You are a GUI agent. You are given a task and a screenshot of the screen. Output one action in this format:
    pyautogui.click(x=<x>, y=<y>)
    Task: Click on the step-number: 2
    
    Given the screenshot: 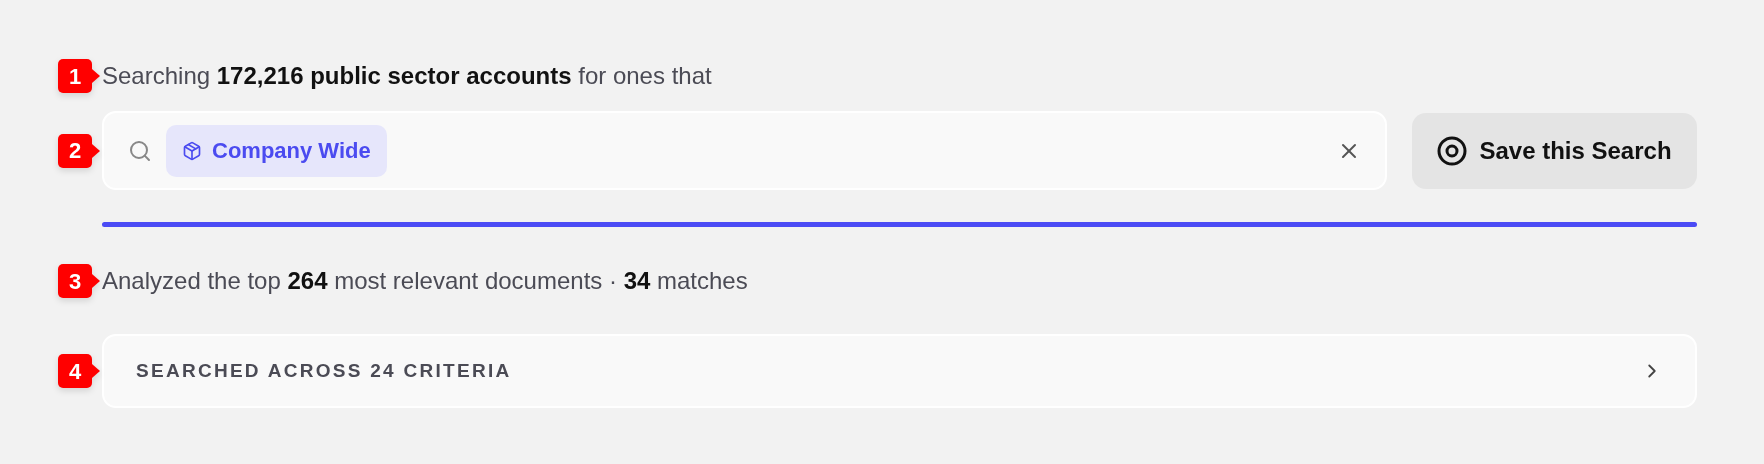 What is the action you would take?
    pyautogui.click(x=75, y=150)
    